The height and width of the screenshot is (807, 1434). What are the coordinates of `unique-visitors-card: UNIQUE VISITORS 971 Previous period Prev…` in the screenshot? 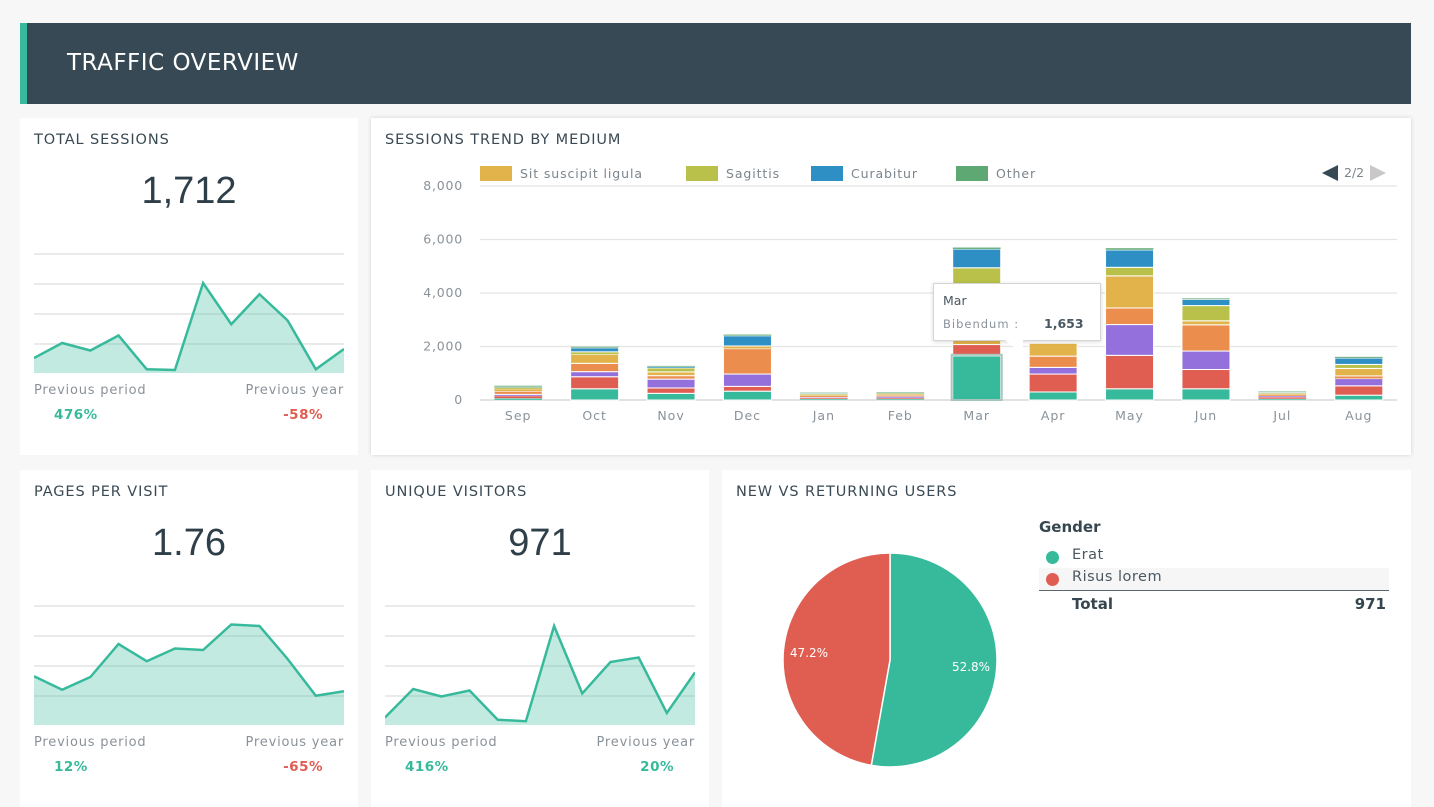 It's located at (540, 638).